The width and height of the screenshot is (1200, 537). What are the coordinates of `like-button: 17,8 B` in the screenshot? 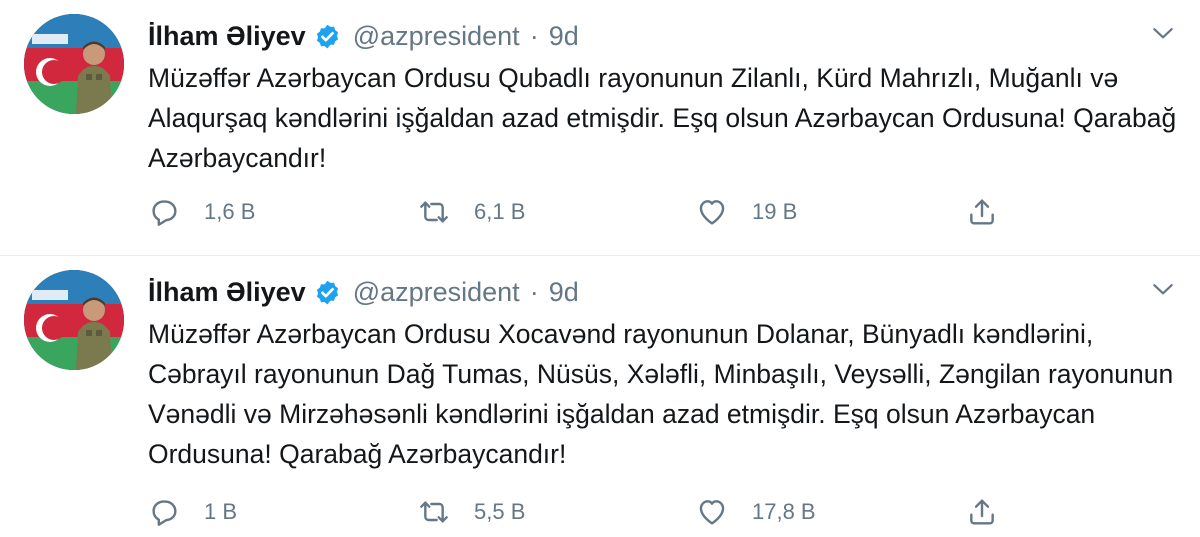 It's located at (756, 512).